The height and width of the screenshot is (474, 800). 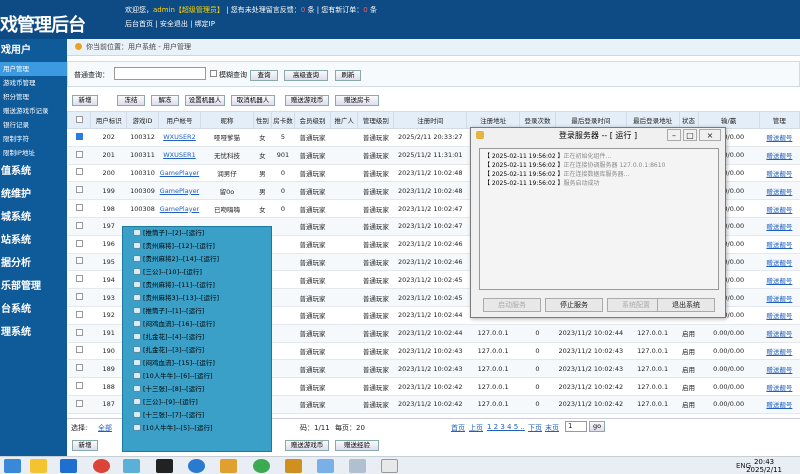 I want to click on sidebar-item: 统维护, so click(x=33, y=194).